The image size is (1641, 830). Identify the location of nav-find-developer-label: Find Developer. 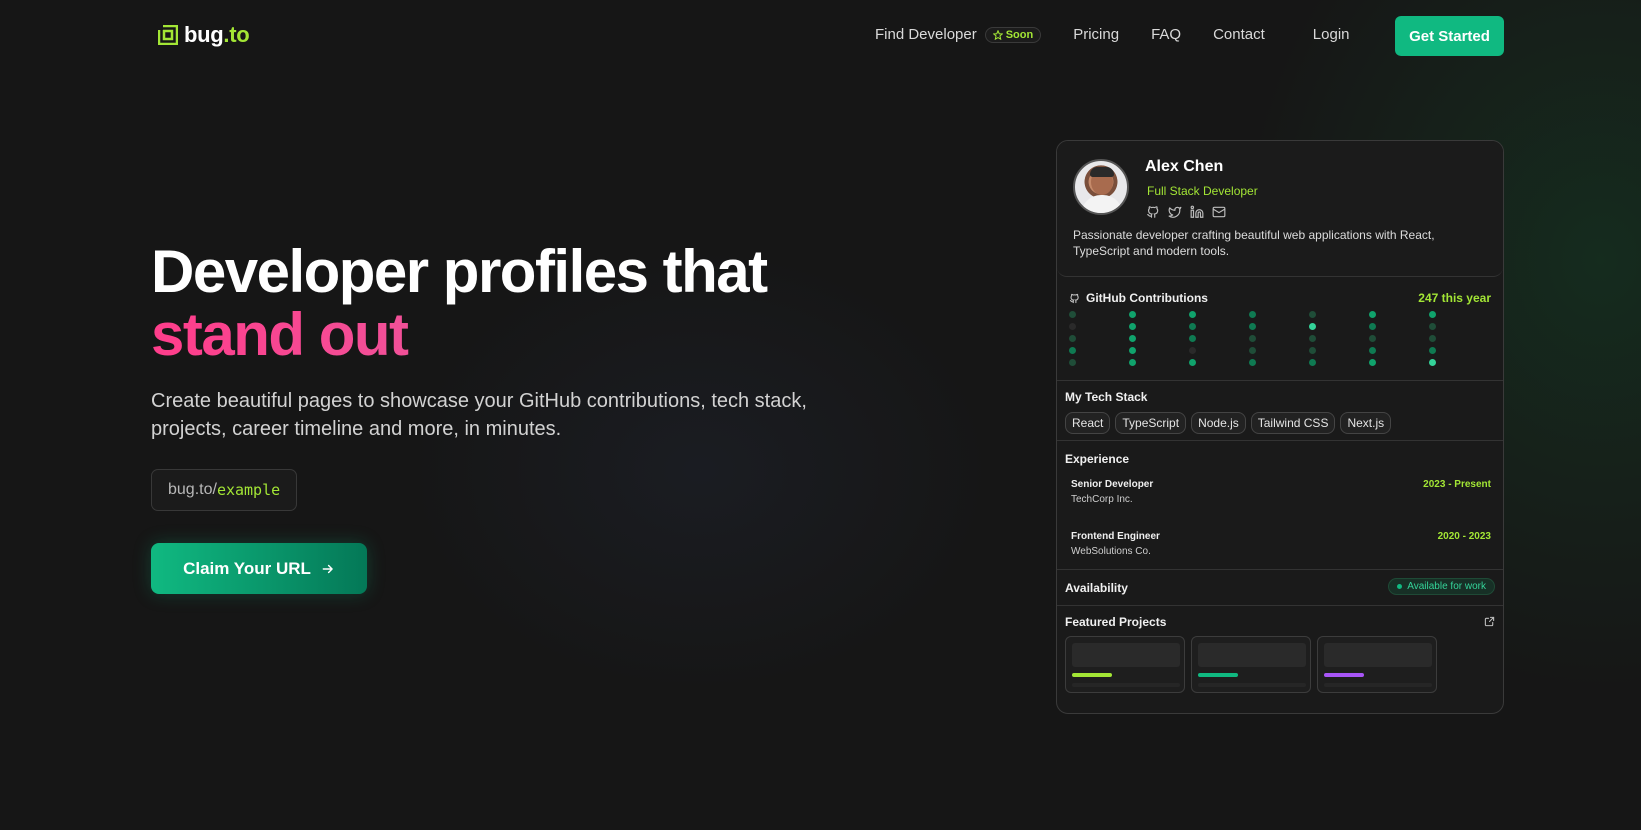
(926, 34).